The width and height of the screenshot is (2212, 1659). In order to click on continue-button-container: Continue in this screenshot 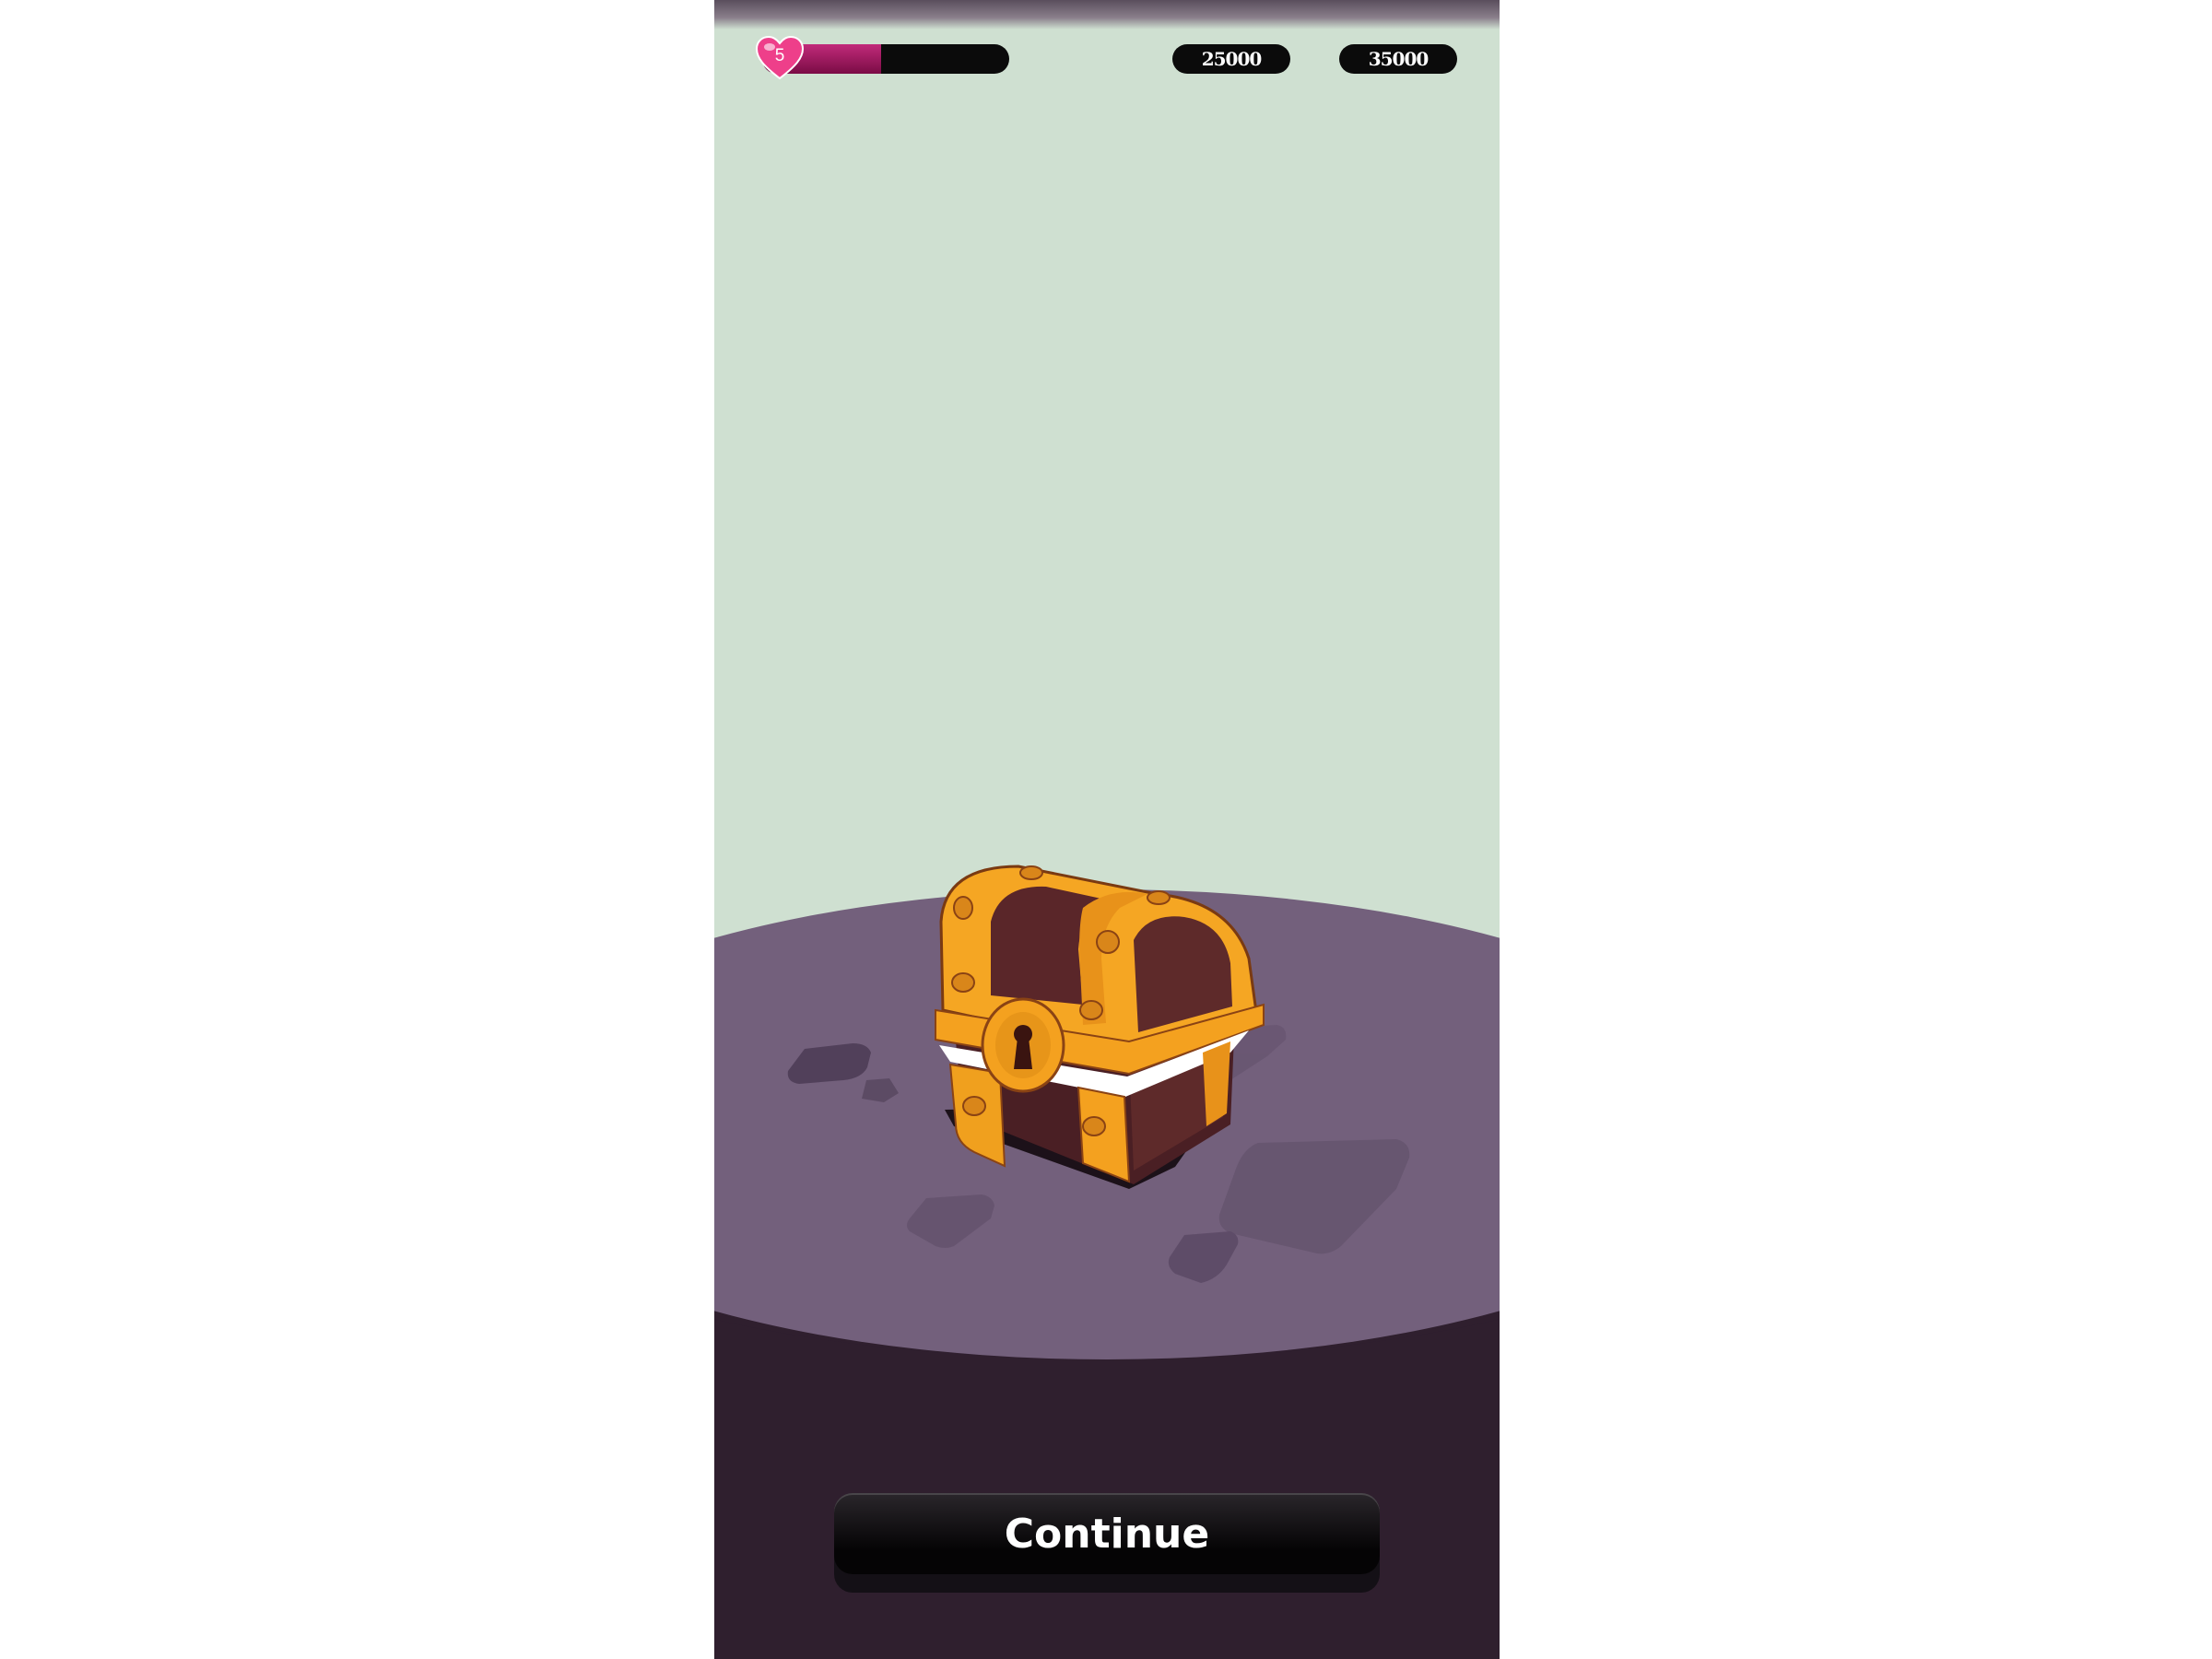, I will do `click(1107, 1543)`.